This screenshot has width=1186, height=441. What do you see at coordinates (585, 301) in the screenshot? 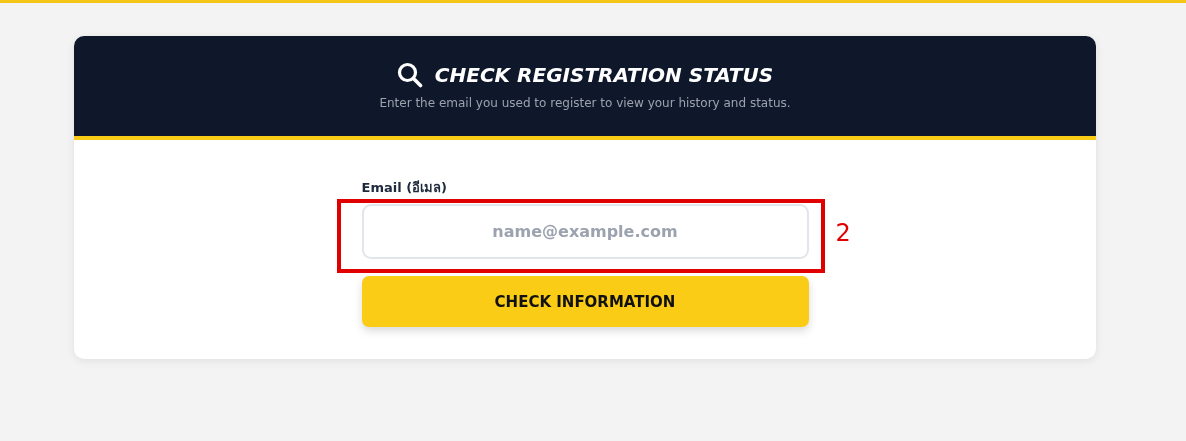
I see `check-button: CHECK INFORMATION` at bounding box center [585, 301].